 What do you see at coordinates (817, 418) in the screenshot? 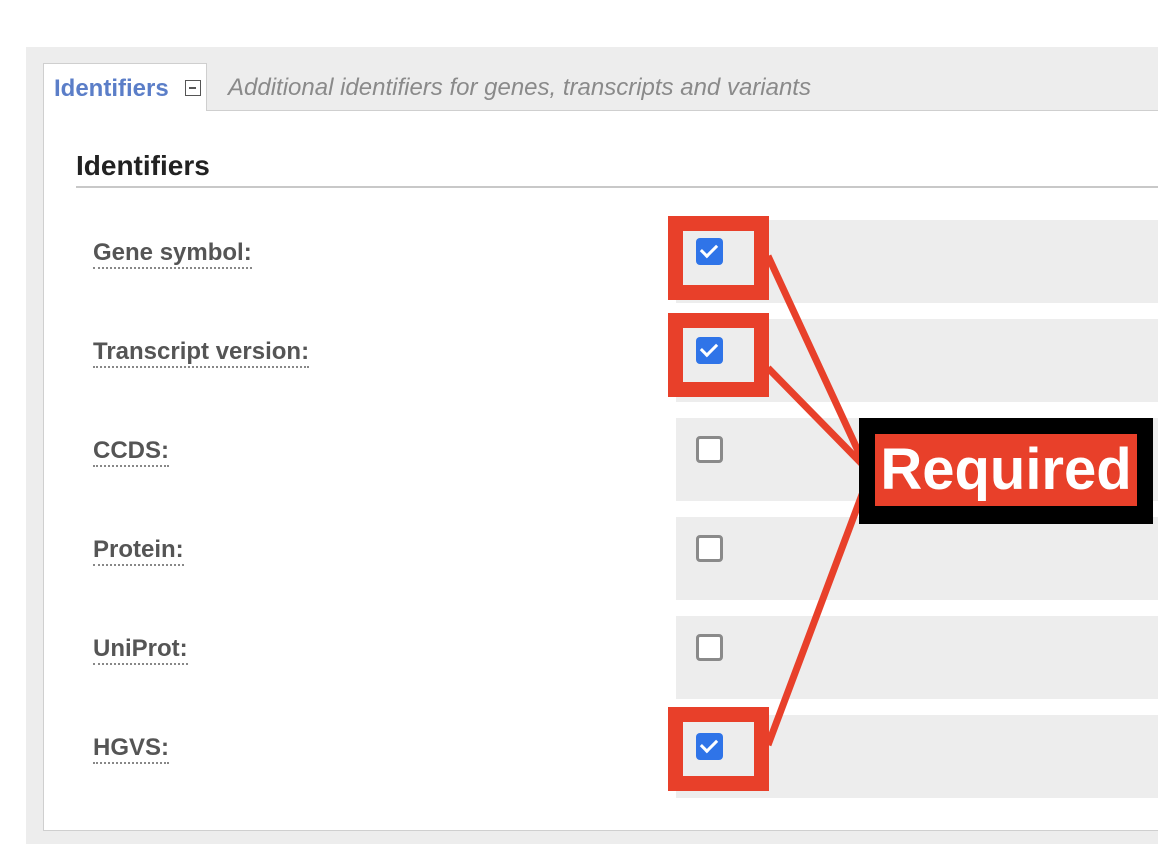
I see `connector-line-transcript-version` at bounding box center [817, 418].